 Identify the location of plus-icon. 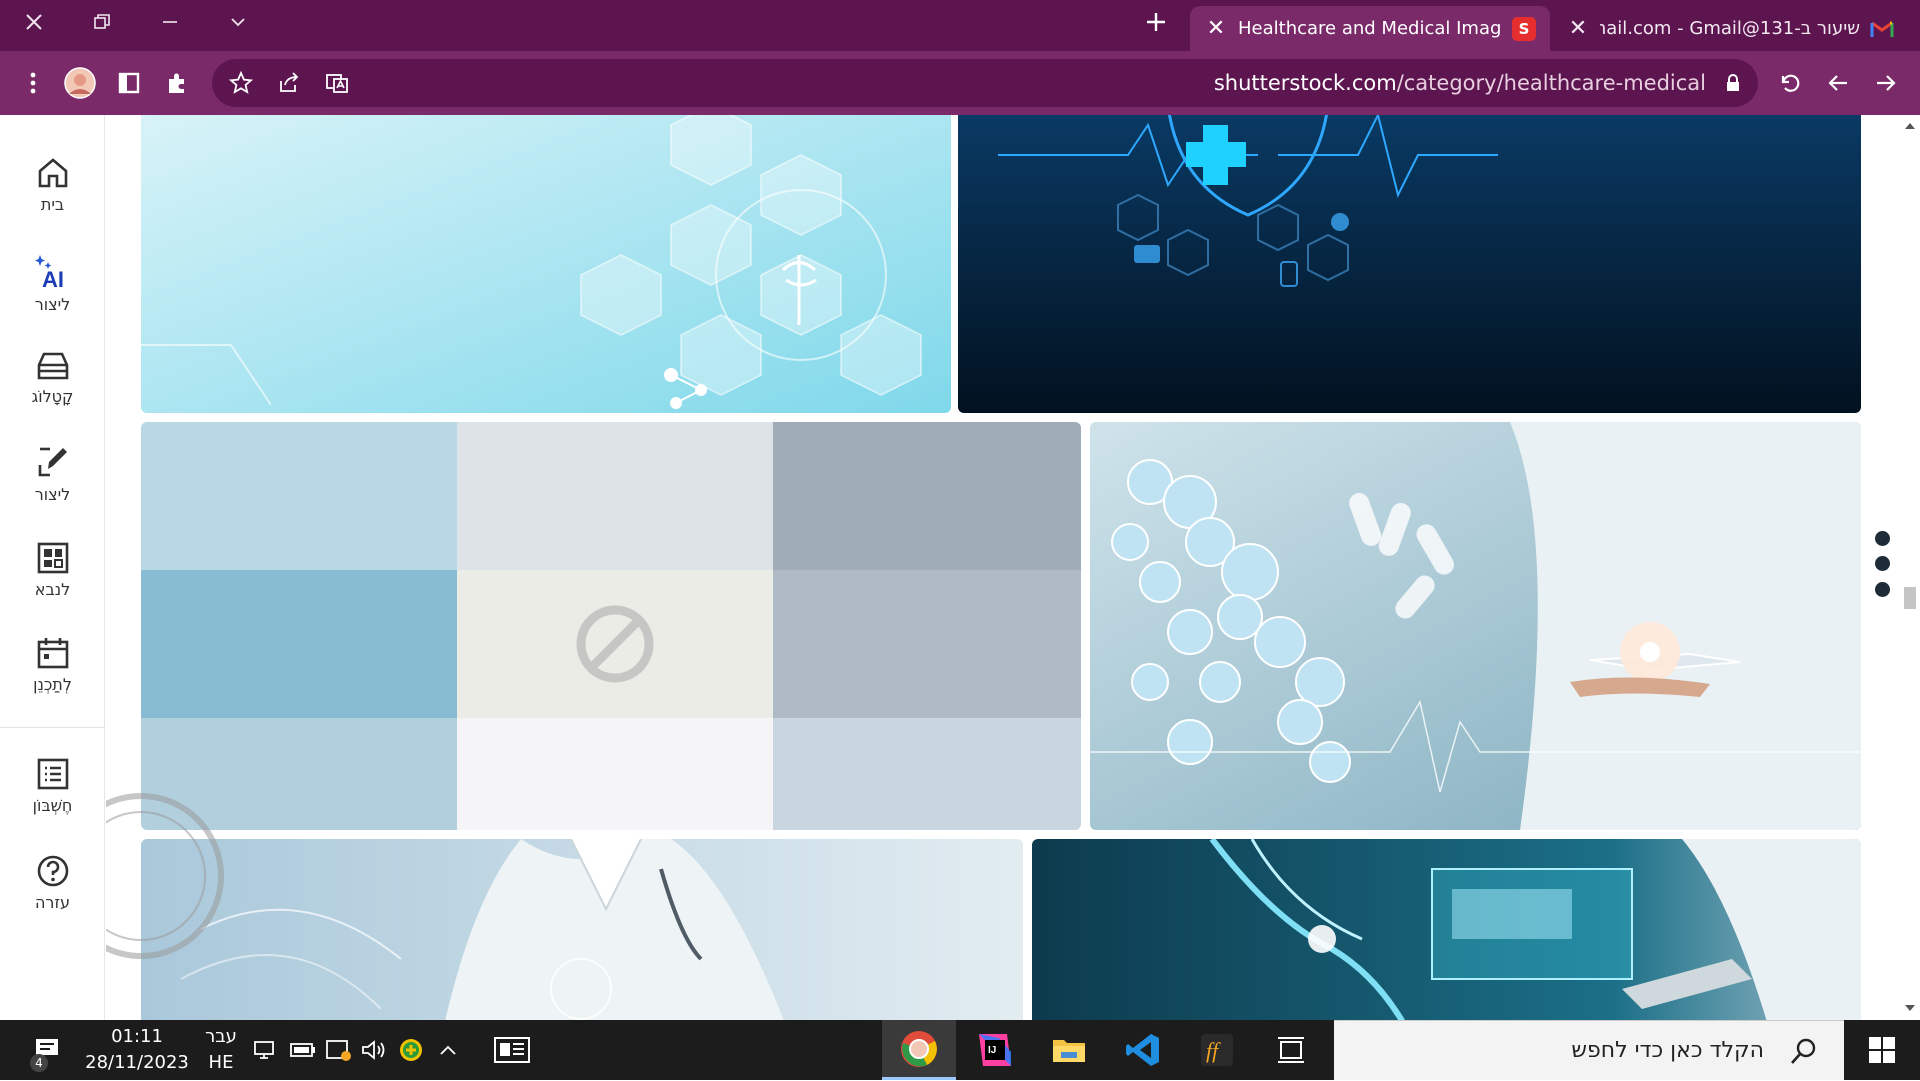
(1156, 22).